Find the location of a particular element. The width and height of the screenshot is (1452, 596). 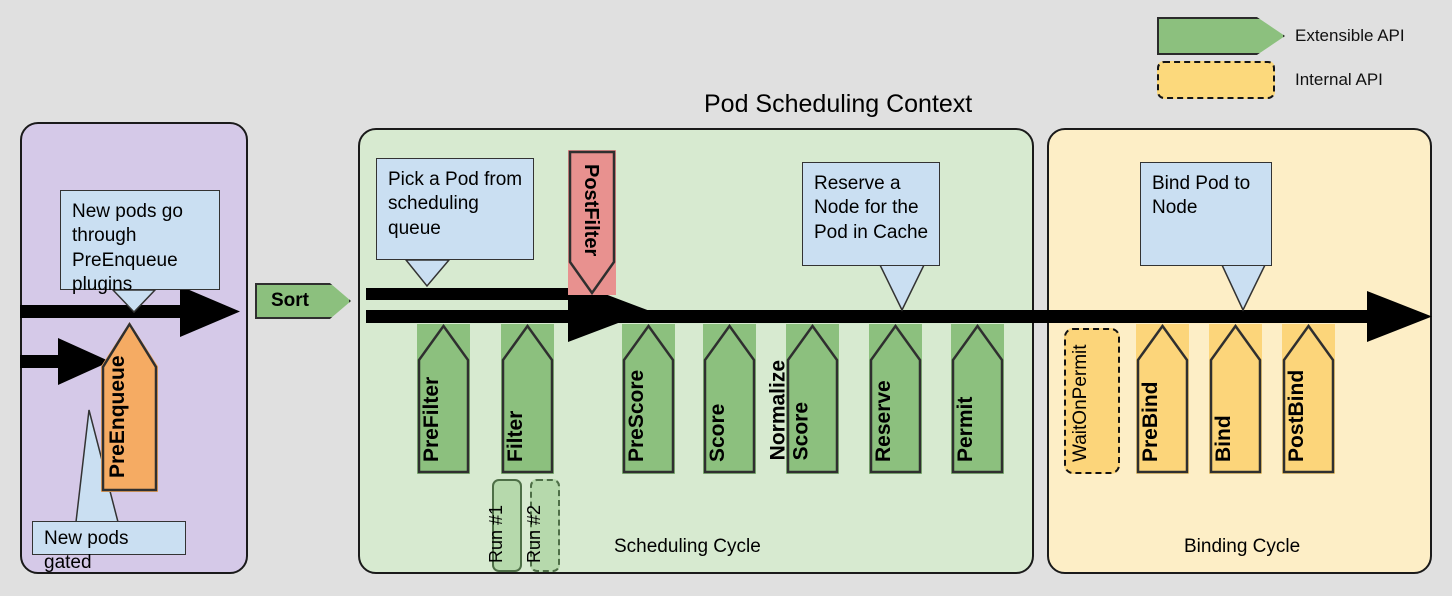

stage-prefilter: PreFilter is located at coordinates (443, 398).